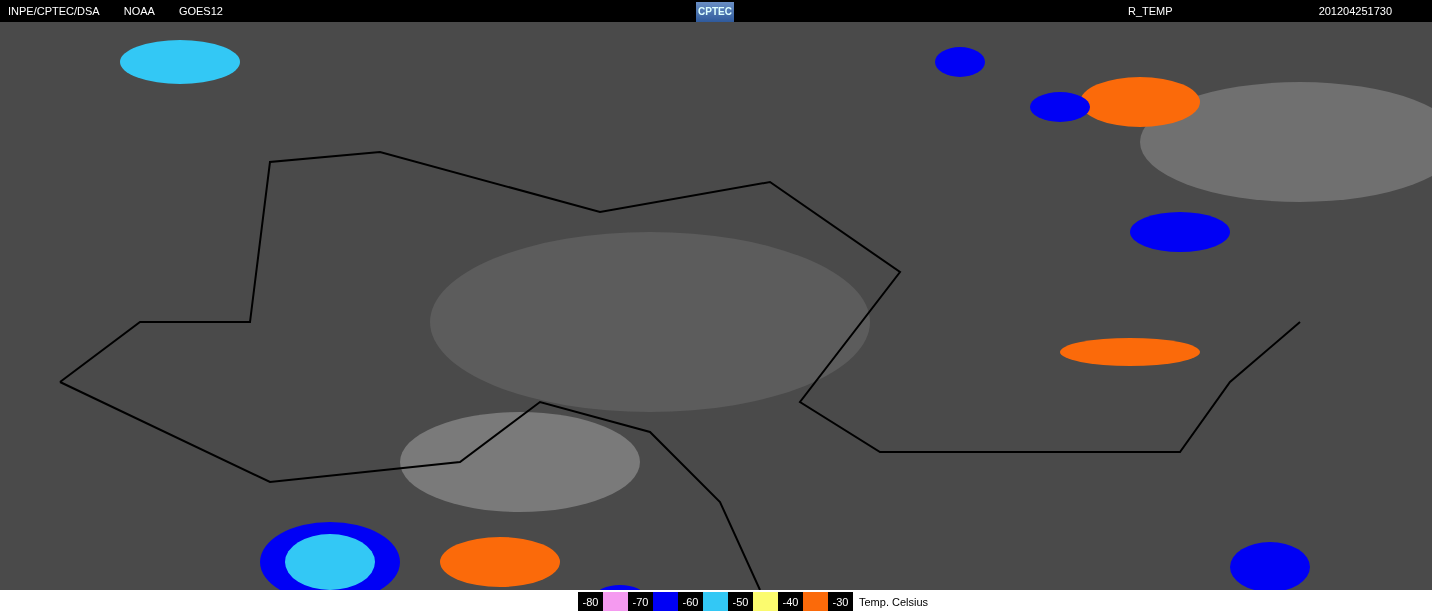  Describe the element at coordinates (740, 601) in the screenshot. I see `legend-label: -50` at that location.